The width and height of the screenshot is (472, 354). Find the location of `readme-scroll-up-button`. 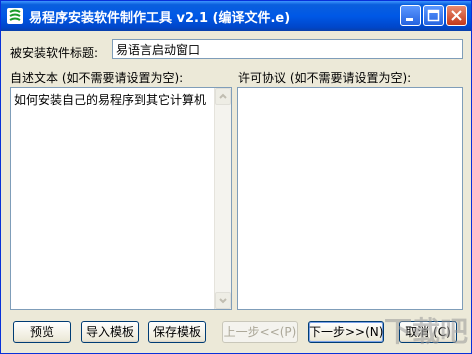

readme-scroll-up-button is located at coordinates (223, 96).